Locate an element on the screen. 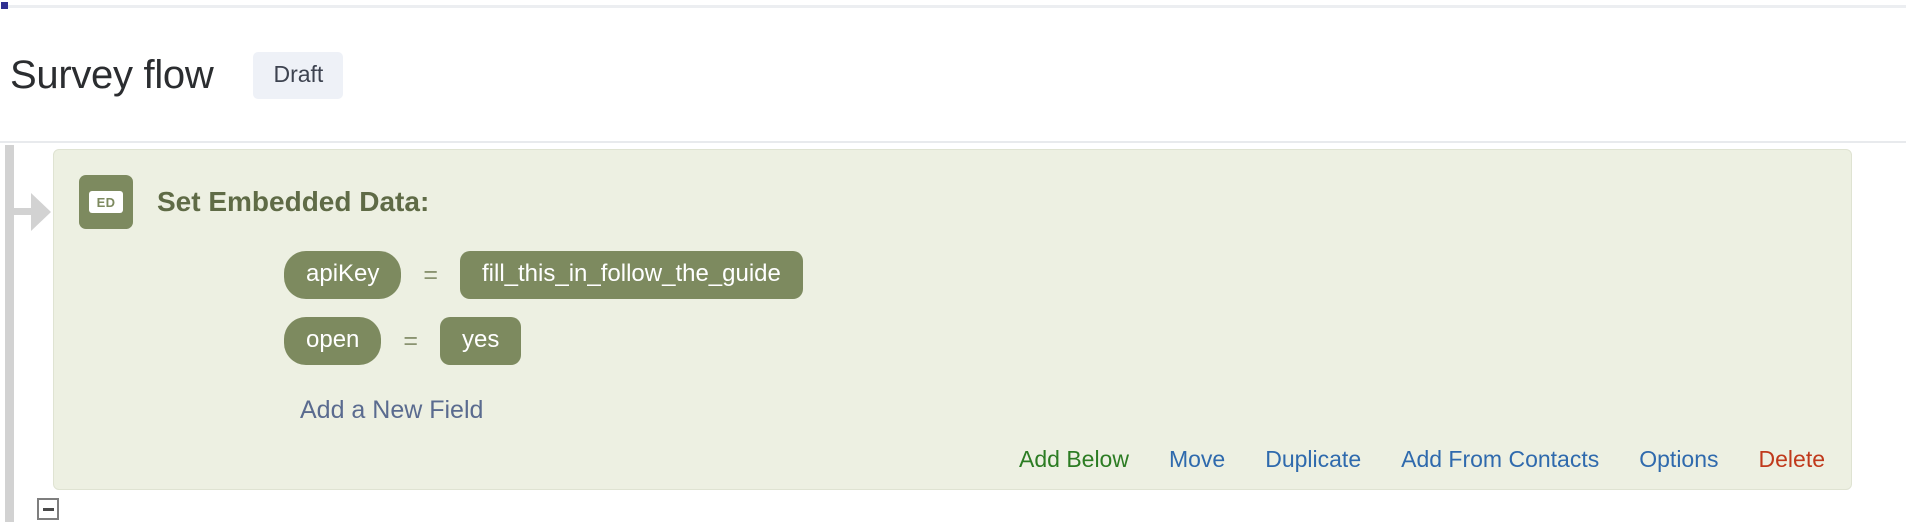 The height and width of the screenshot is (522, 1906). field-value-pill: fill_this_in_follow_the_guide is located at coordinates (631, 275).